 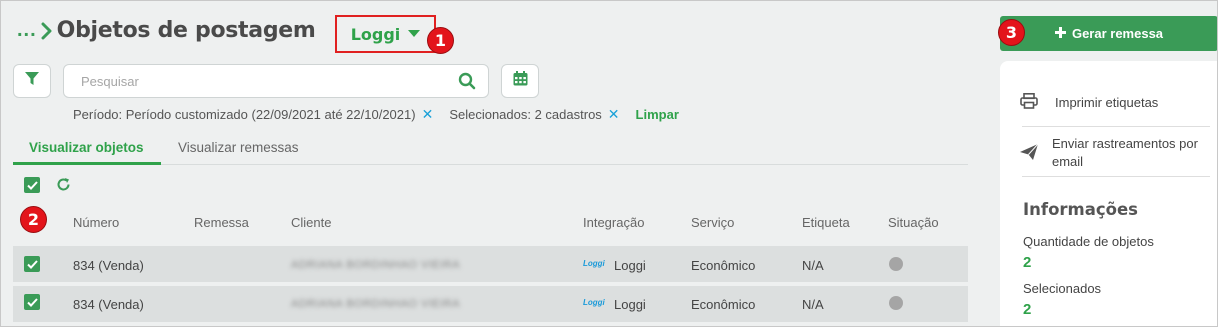 What do you see at coordinates (238, 152) in the screenshot?
I see `tab-visualizar-remessas: Visualizar remessas` at bounding box center [238, 152].